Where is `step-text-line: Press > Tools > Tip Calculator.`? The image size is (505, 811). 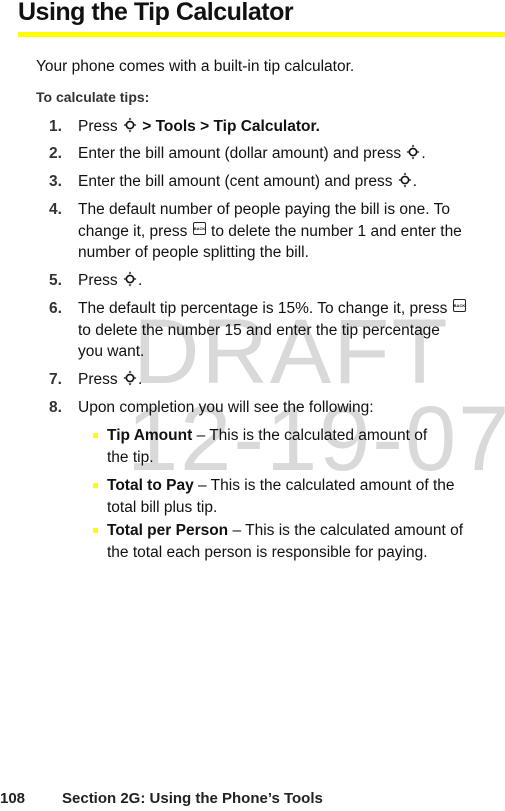 step-text-line: Press > Tools > Tip Calculator. is located at coordinates (199, 127).